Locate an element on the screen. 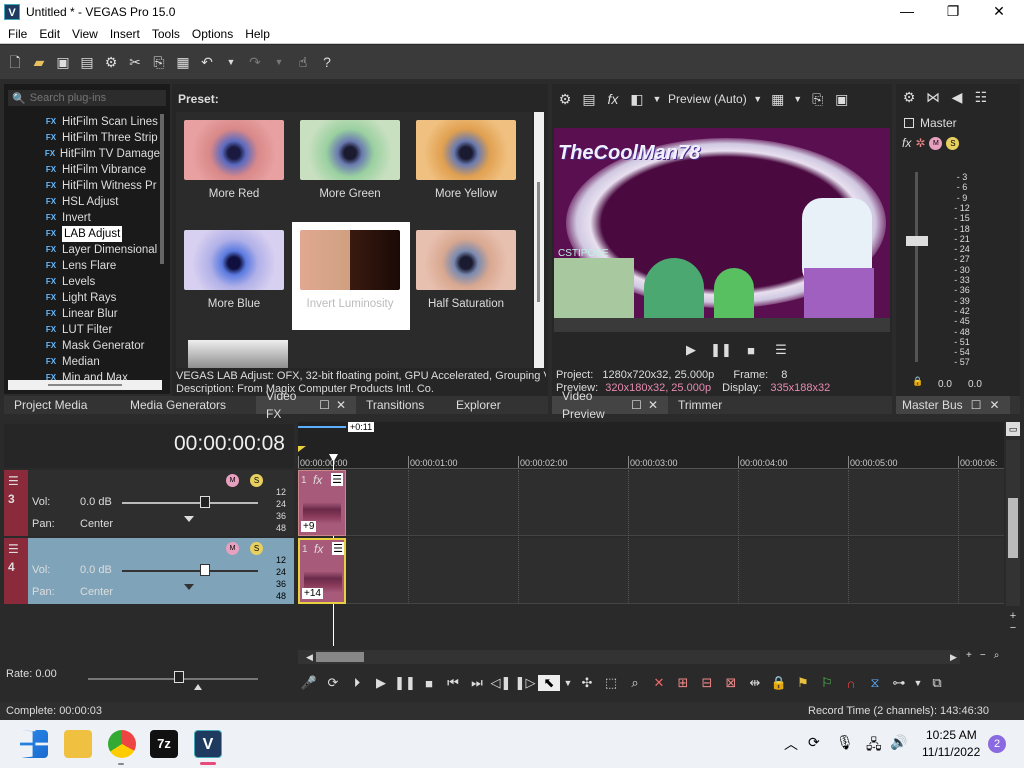 This screenshot has width=1024, height=768. preset-invert-luminosity: Invert Luminosity is located at coordinates (350, 270).